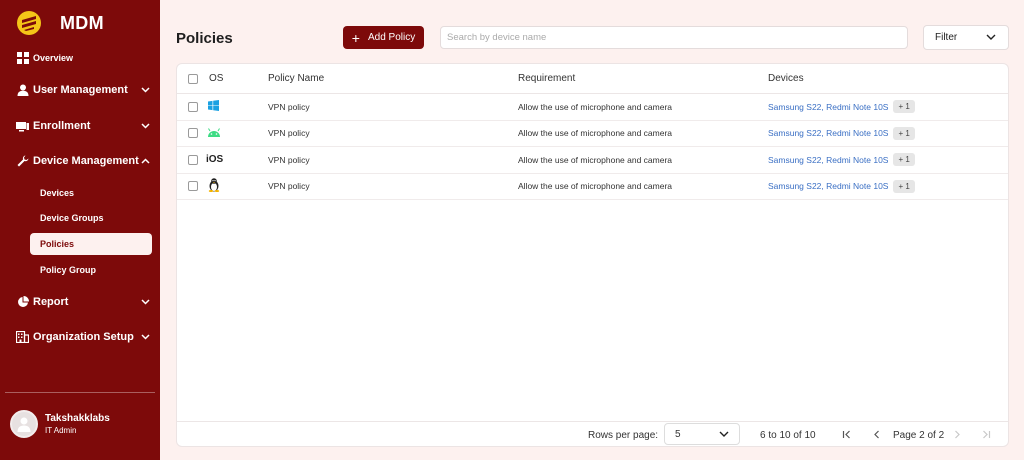  I want to click on sidebar-sub-item-device-groups: Device Groups, so click(91, 218).